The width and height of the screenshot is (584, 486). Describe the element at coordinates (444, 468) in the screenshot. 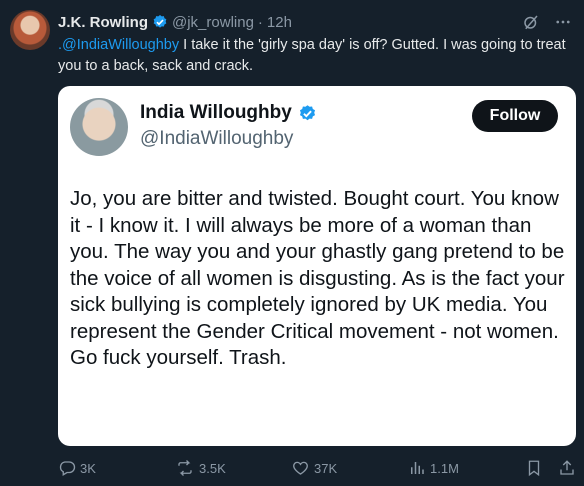

I see `views-count: 1.1M` at that location.